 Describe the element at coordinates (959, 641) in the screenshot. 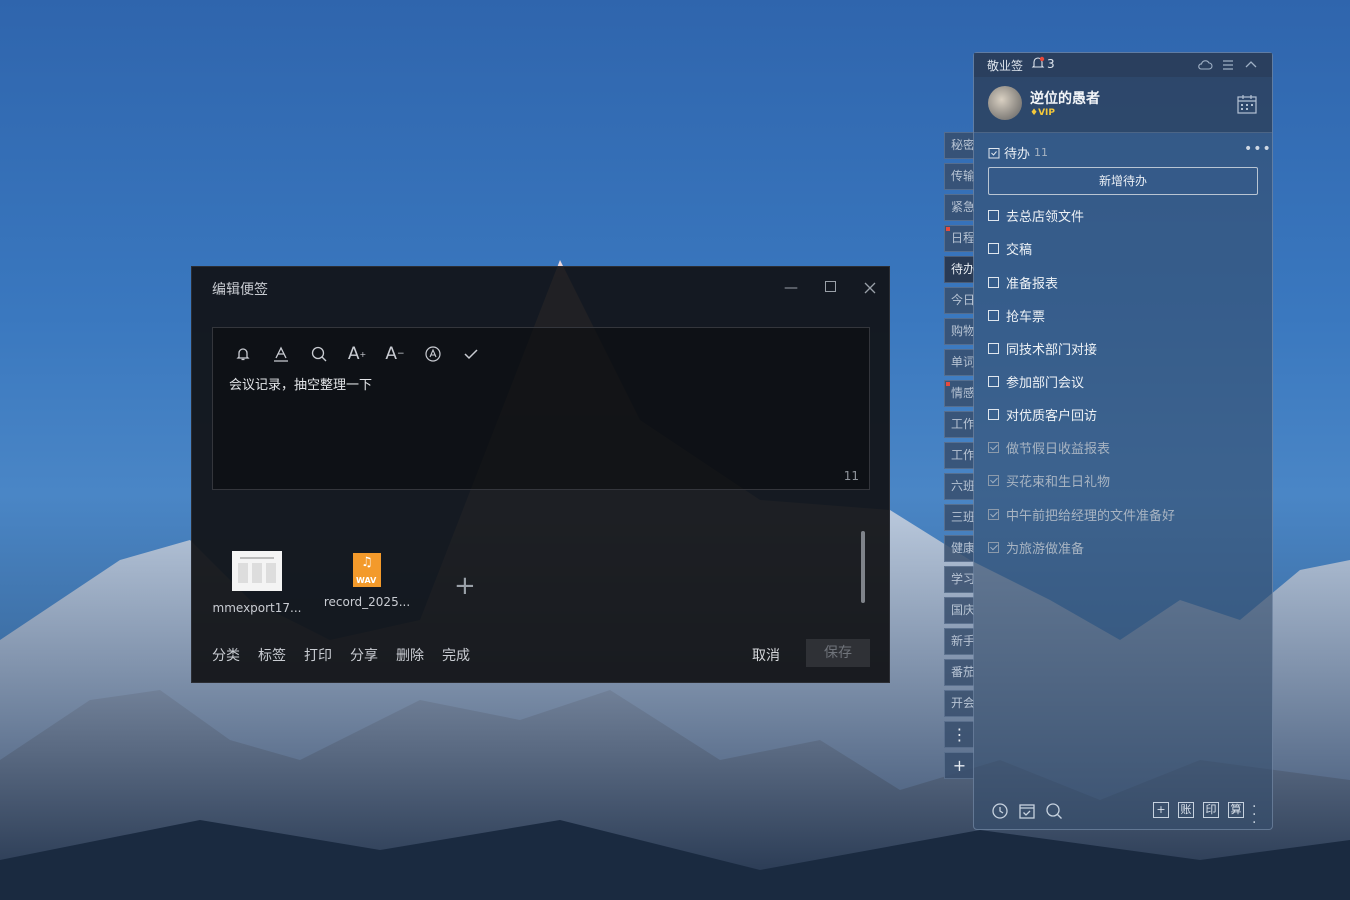

I see `tab-beginner: 新手` at that location.